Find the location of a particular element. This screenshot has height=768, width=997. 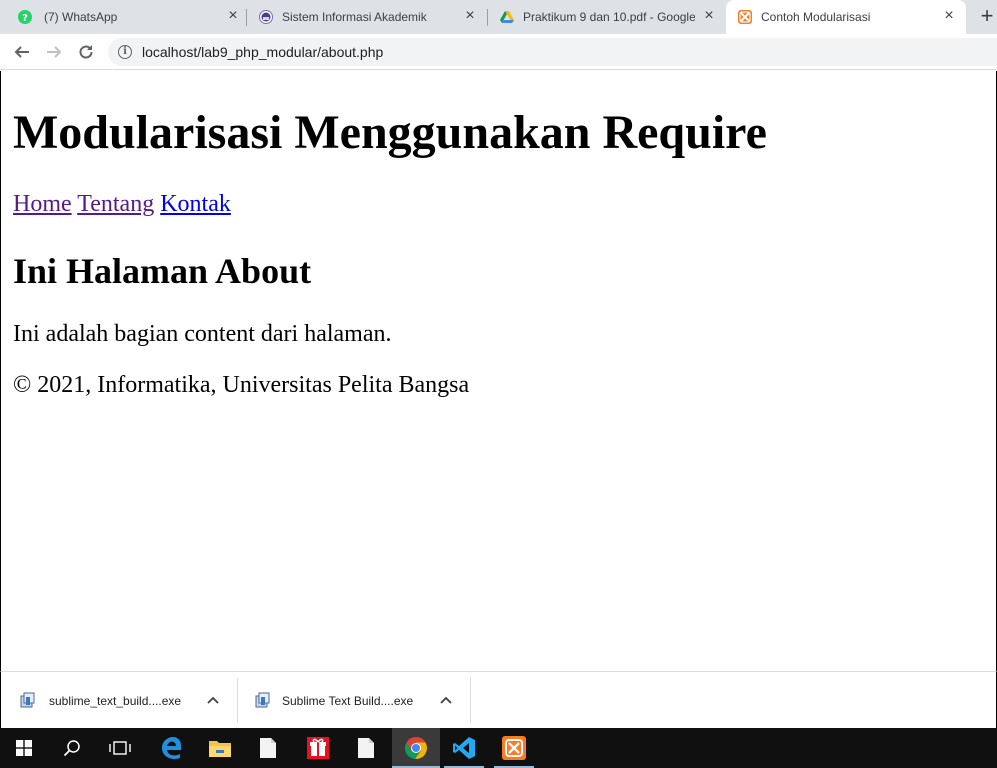

browser-toolbar: i localhost/lab9_php_modular/about.php is located at coordinates (498, 52).